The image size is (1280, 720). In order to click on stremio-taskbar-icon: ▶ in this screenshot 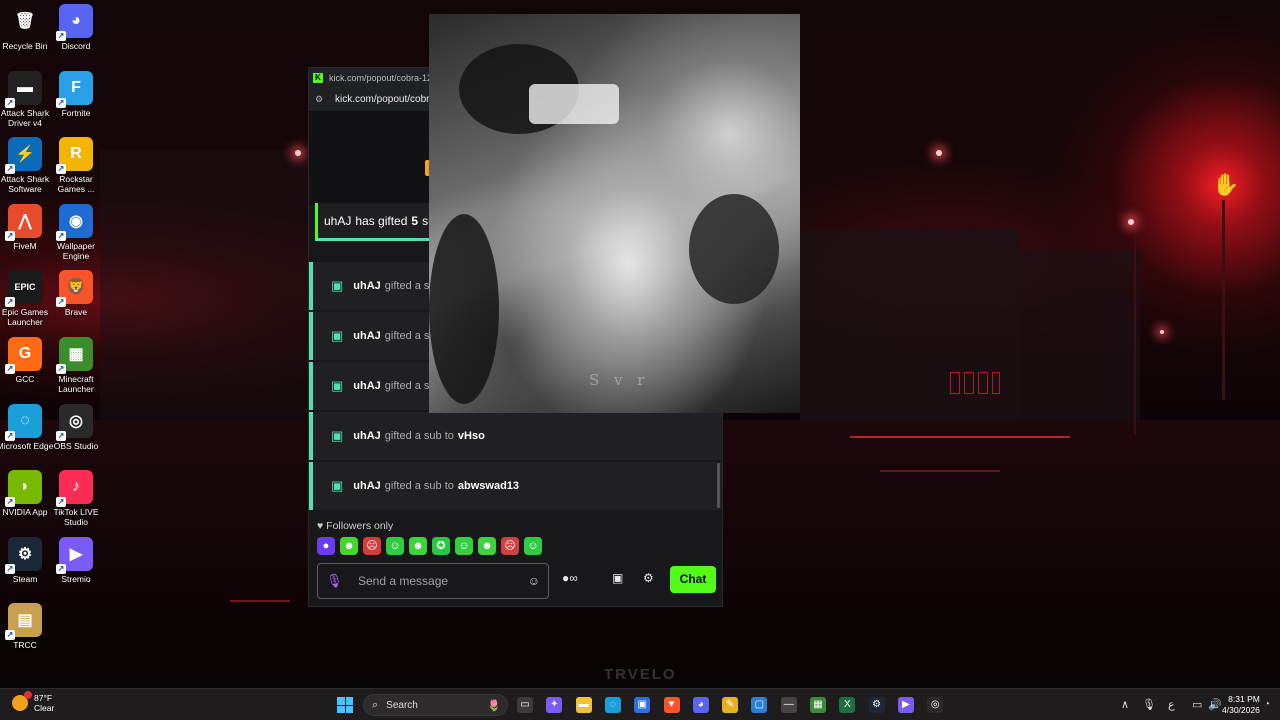, I will do `click(905, 705)`.